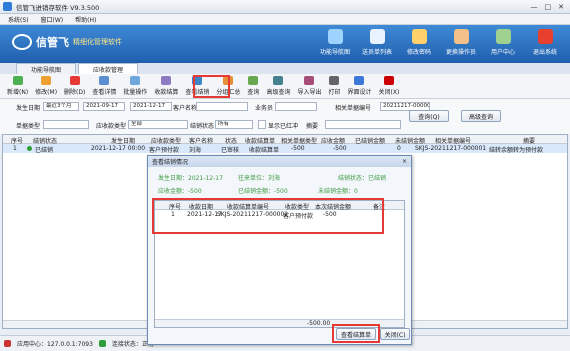 The width and height of the screenshot is (570, 351). What do you see at coordinates (211, 86) in the screenshot?
I see `toolbar-highlight` at bounding box center [211, 86].